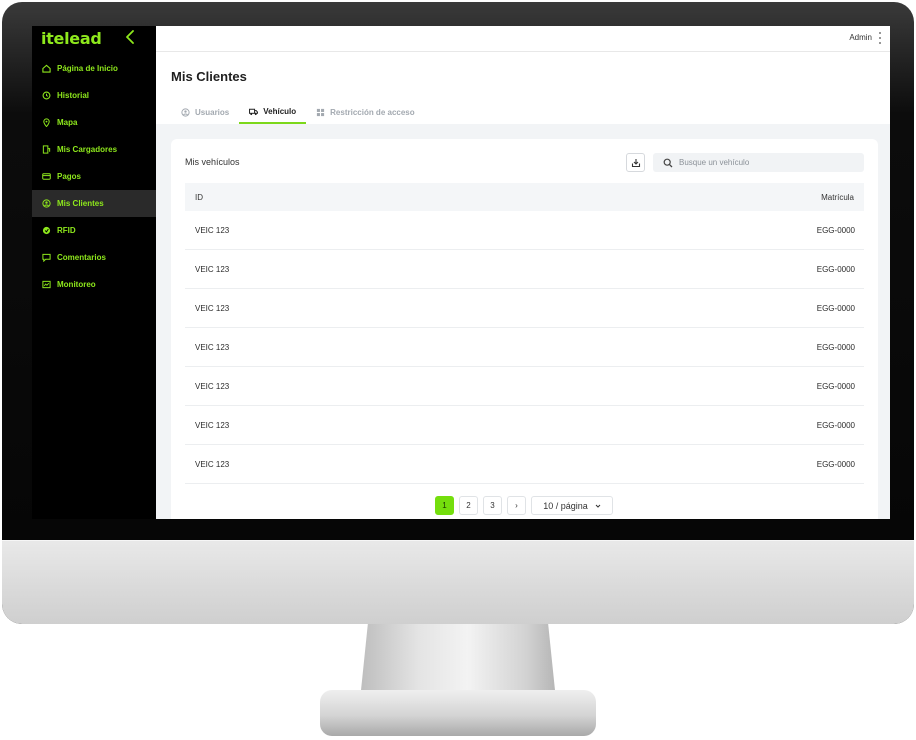 The width and height of the screenshot is (916, 740). Describe the element at coordinates (280, 111) in the screenshot. I see `tab-label: Vehículo` at that location.